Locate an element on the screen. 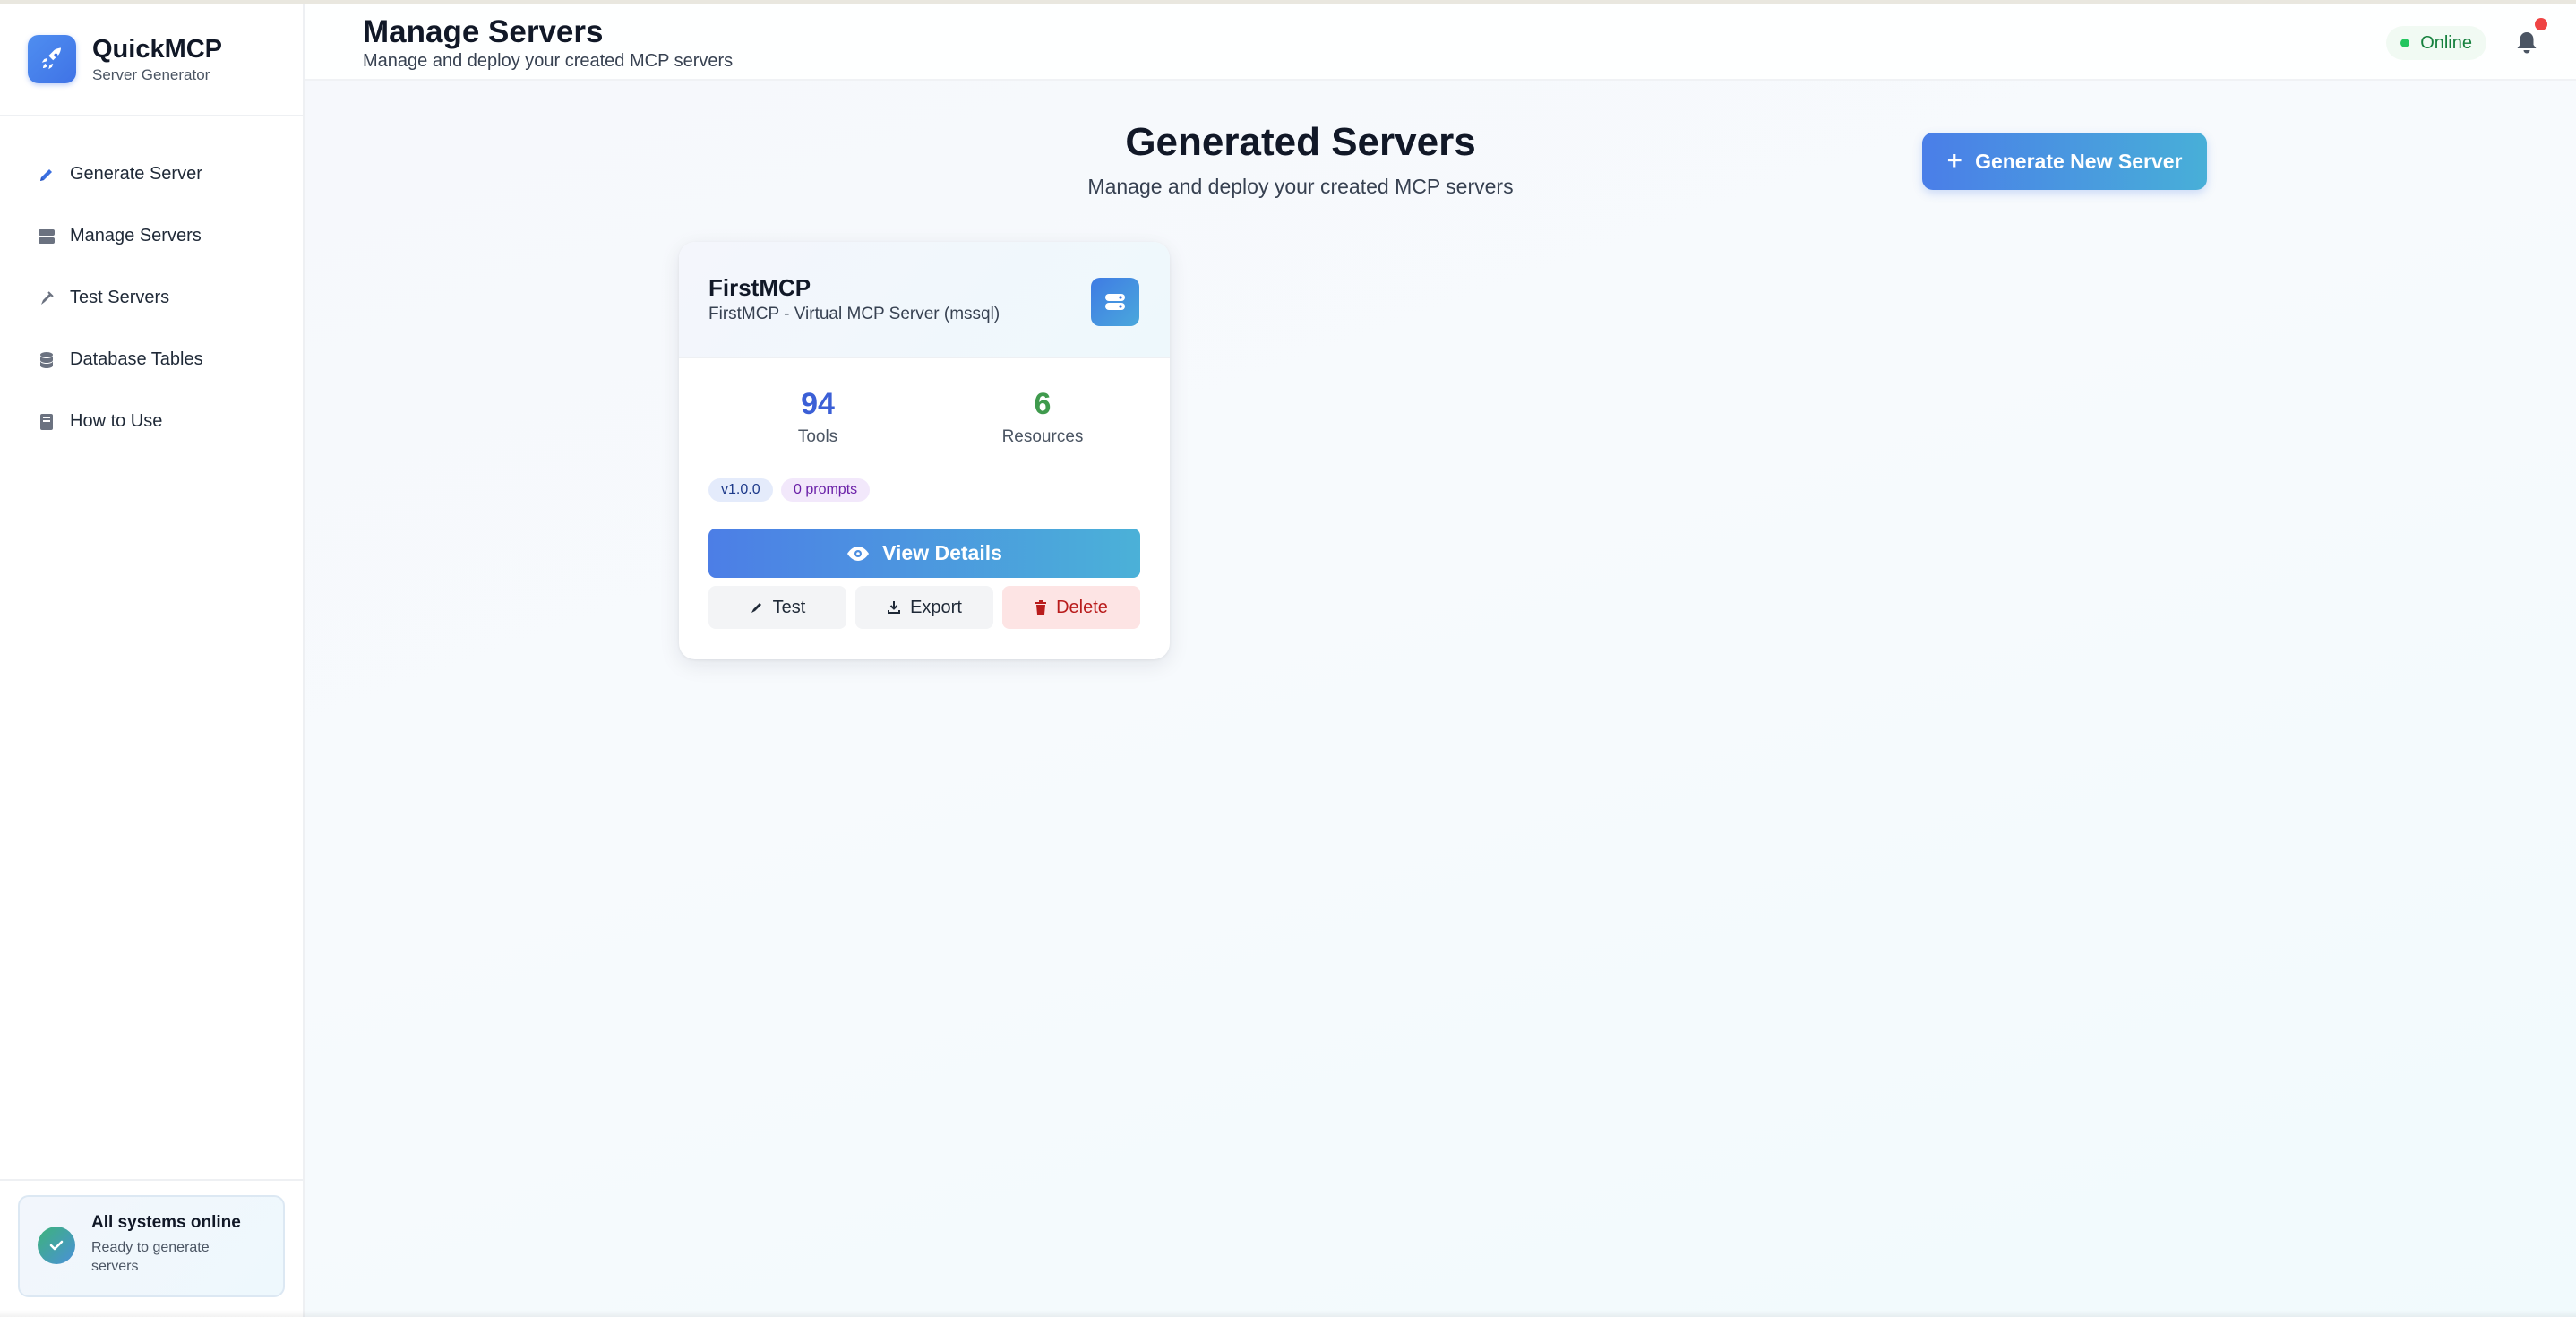  sidebar-item-label: Generate Server is located at coordinates (136, 174).